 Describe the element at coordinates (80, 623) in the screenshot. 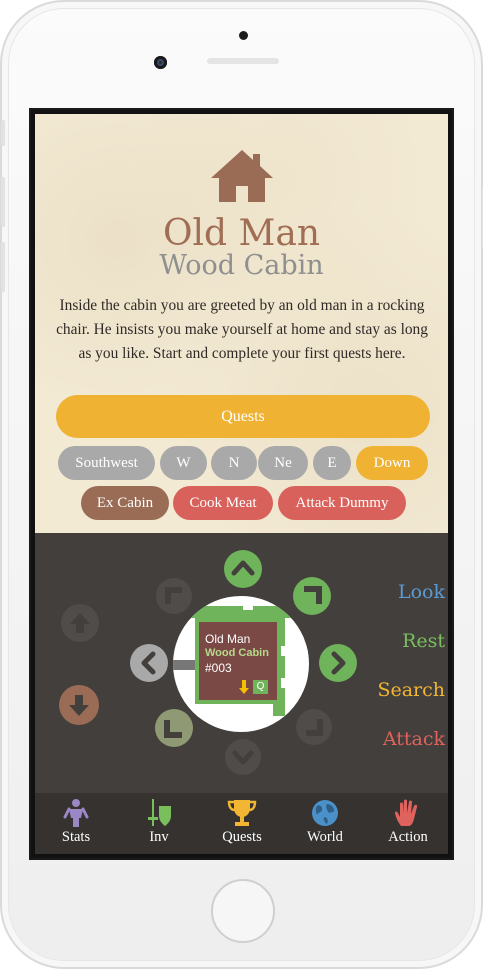

I see `up-arrow-icon` at that location.